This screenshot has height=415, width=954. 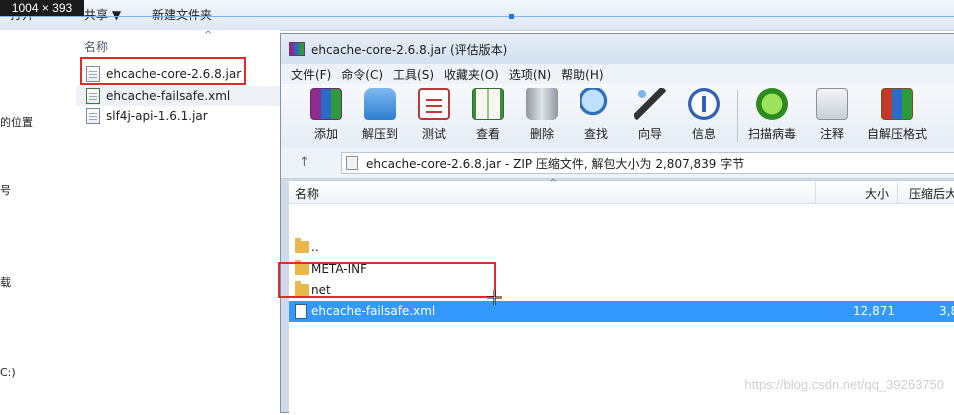 I want to click on menu-options: 选项(N), so click(x=530, y=74).